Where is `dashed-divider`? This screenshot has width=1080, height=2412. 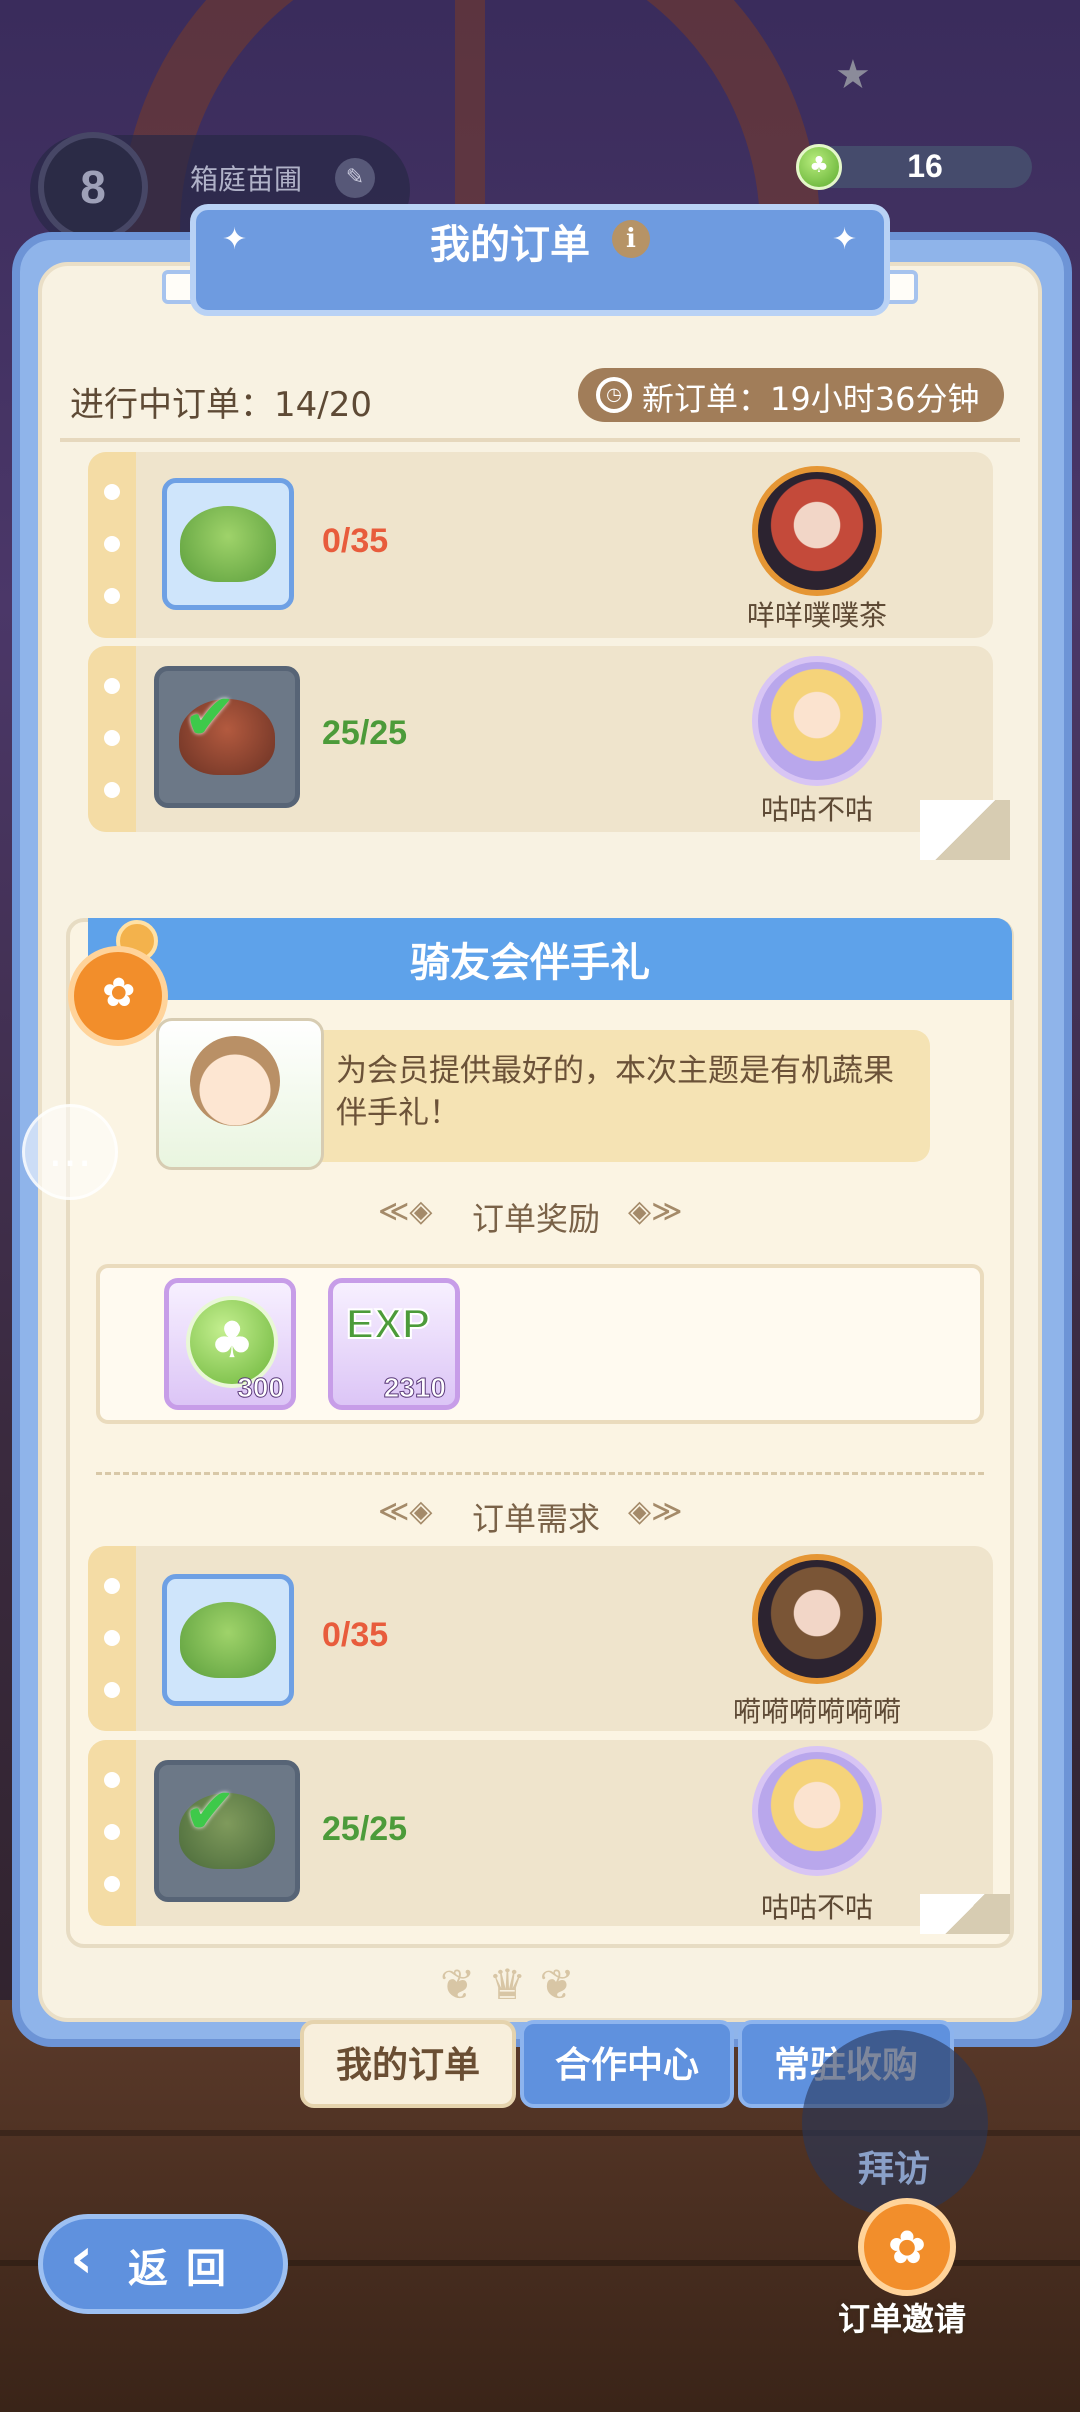 dashed-divider is located at coordinates (540, 1473).